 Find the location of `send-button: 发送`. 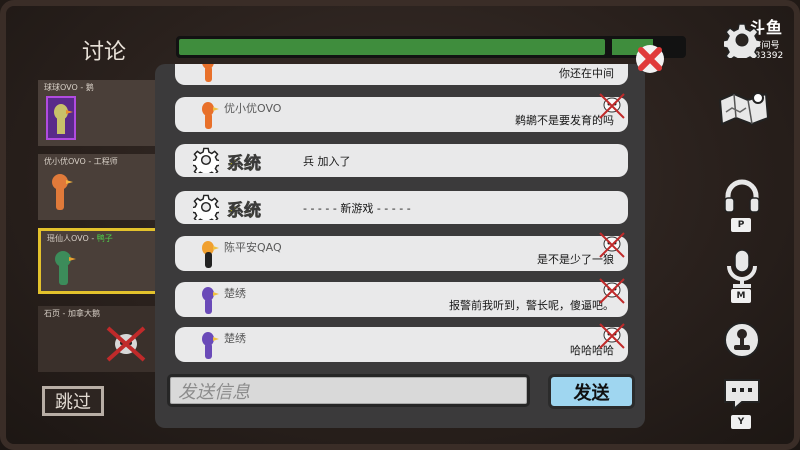

send-button: 发送 is located at coordinates (591, 391).